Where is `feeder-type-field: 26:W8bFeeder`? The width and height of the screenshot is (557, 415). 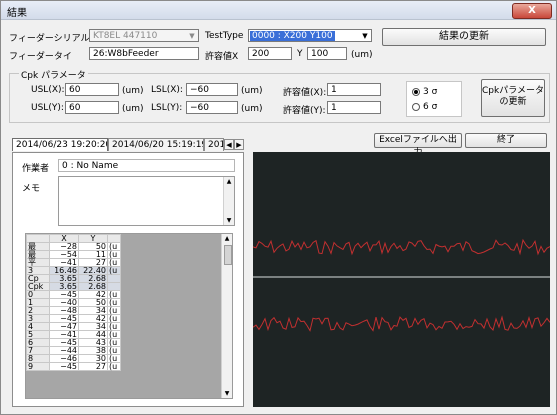 feeder-type-field: 26:W8bFeeder is located at coordinates (144, 53).